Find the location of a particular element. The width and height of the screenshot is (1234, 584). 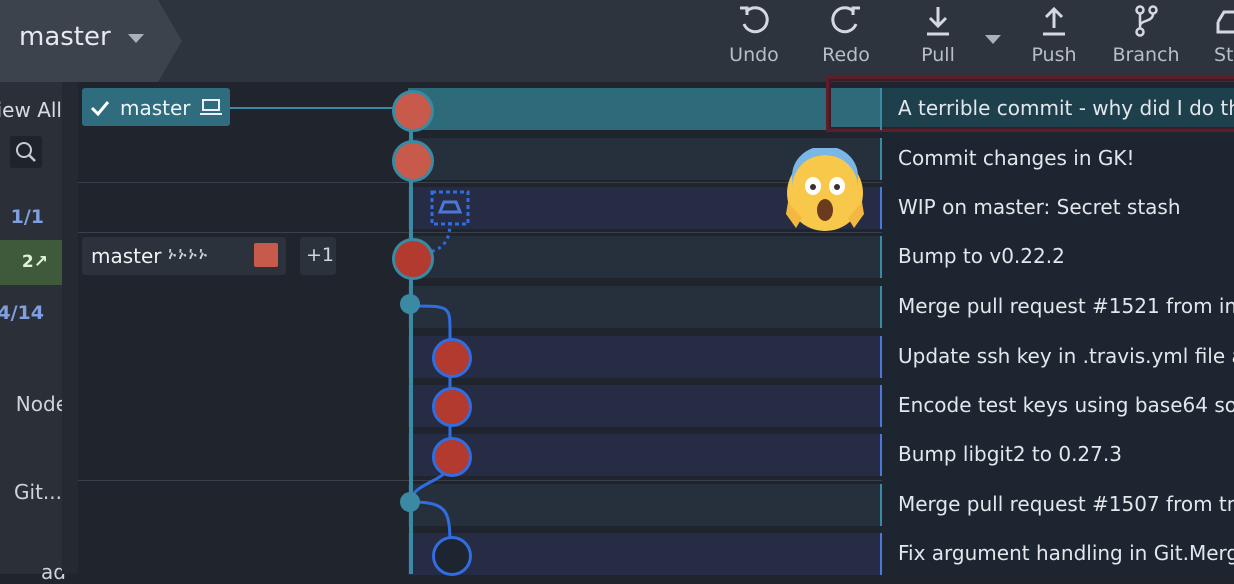

panel-divider is located at coordinates (70, 328).